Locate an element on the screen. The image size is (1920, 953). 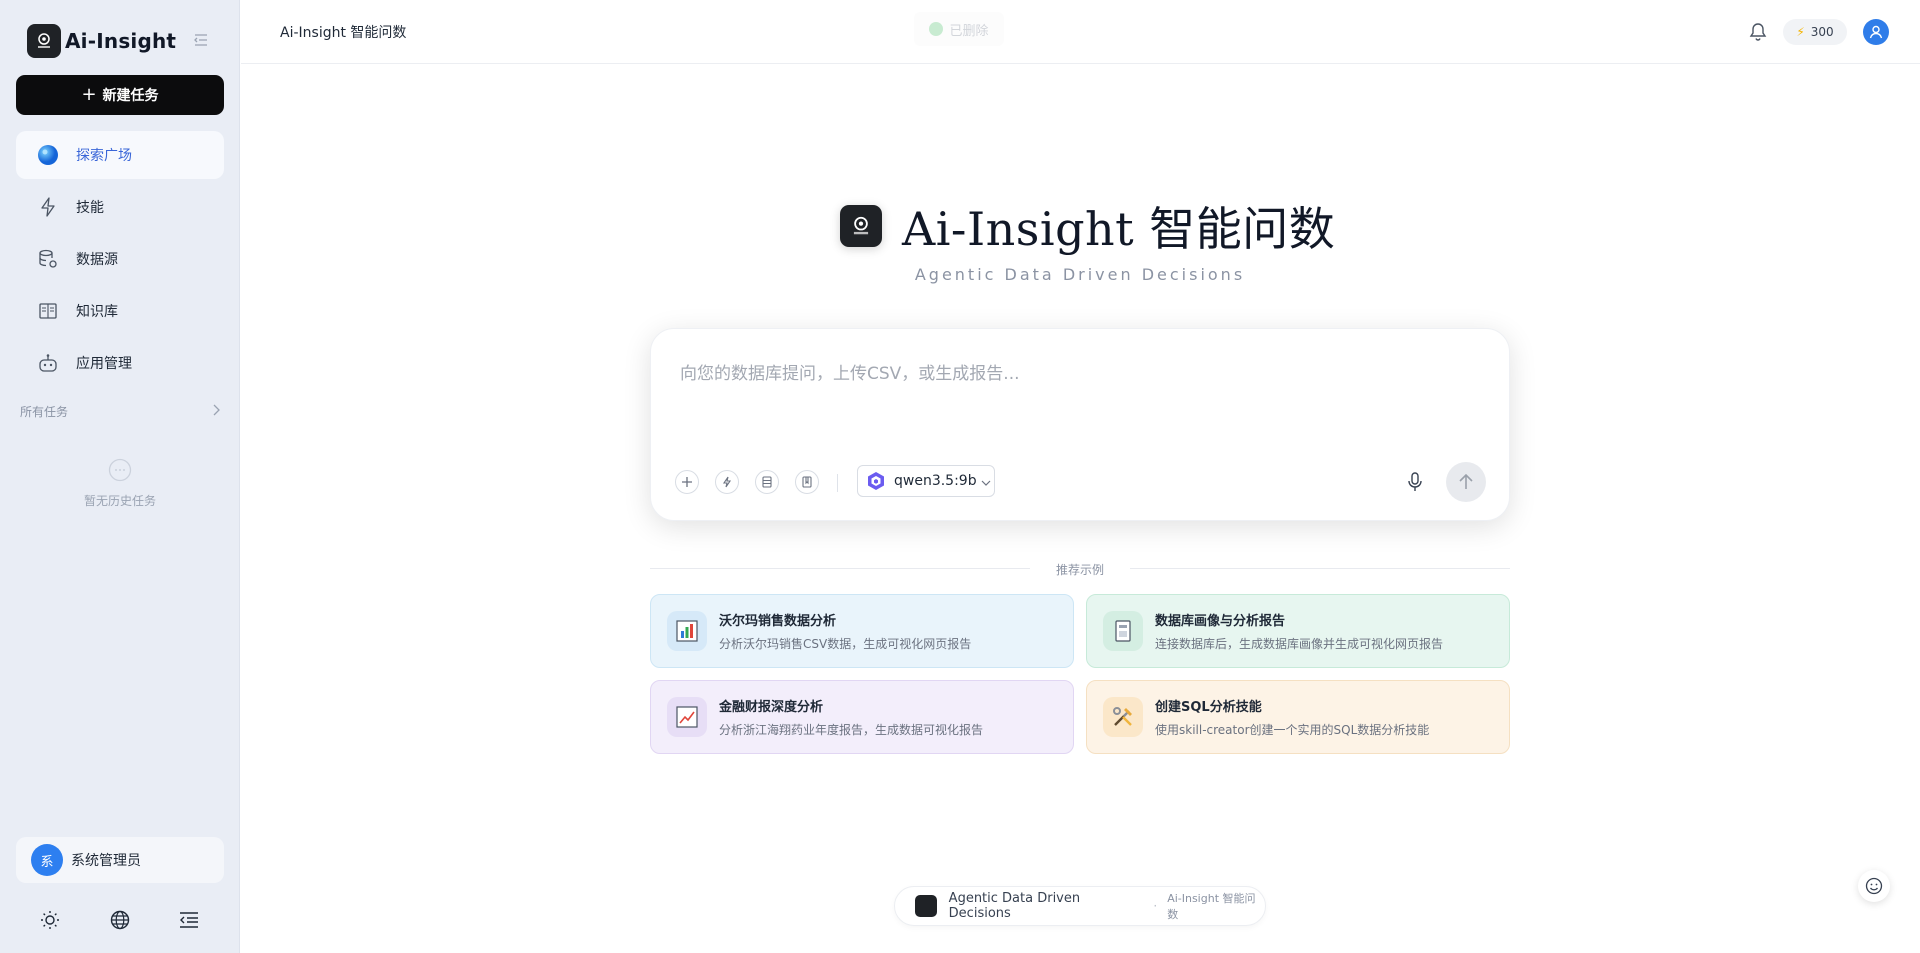
top-header: Ai-Insight 智能问数 已删除 ⚡ 300 is located at coordinates (1080, 32).